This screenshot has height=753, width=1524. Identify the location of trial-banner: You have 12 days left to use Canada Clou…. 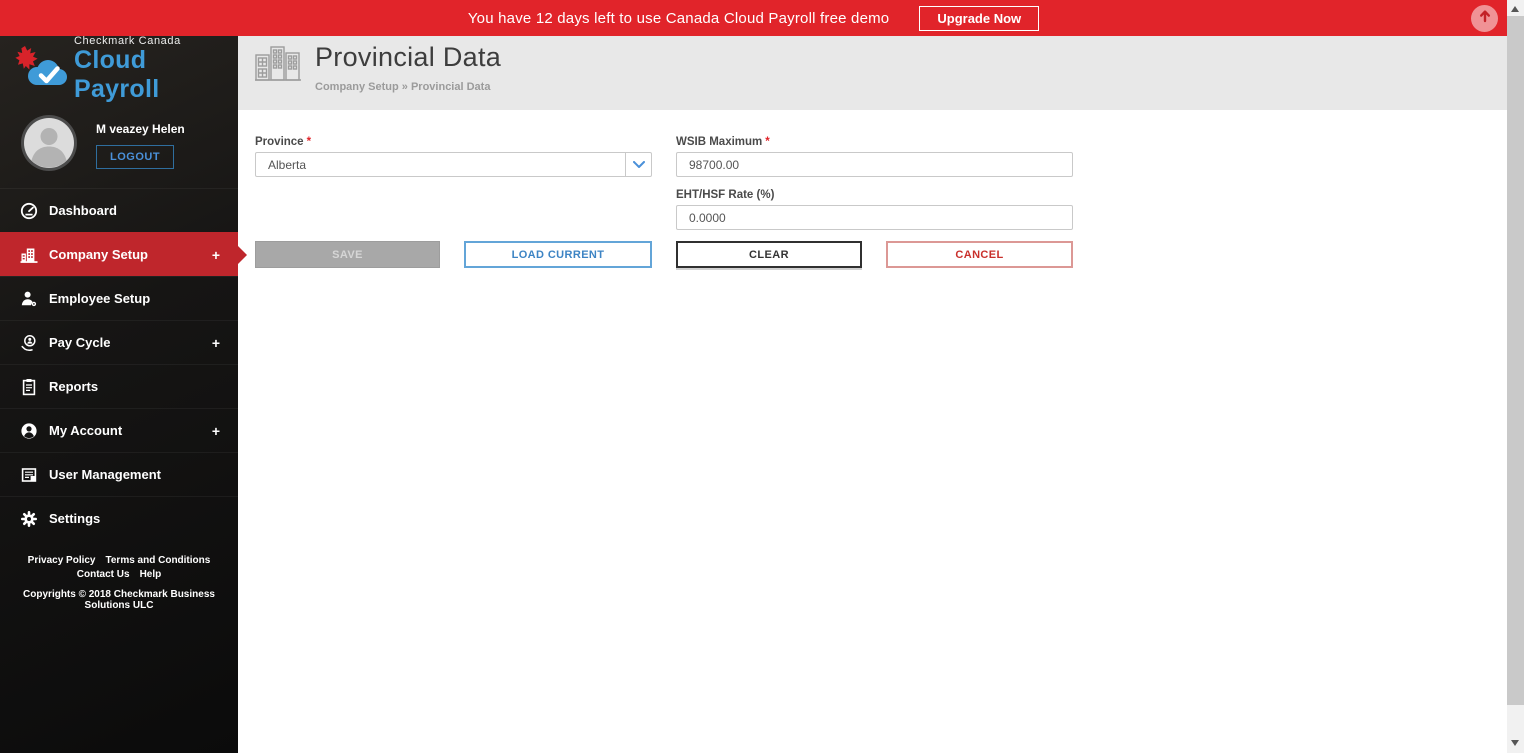
(753, 18).